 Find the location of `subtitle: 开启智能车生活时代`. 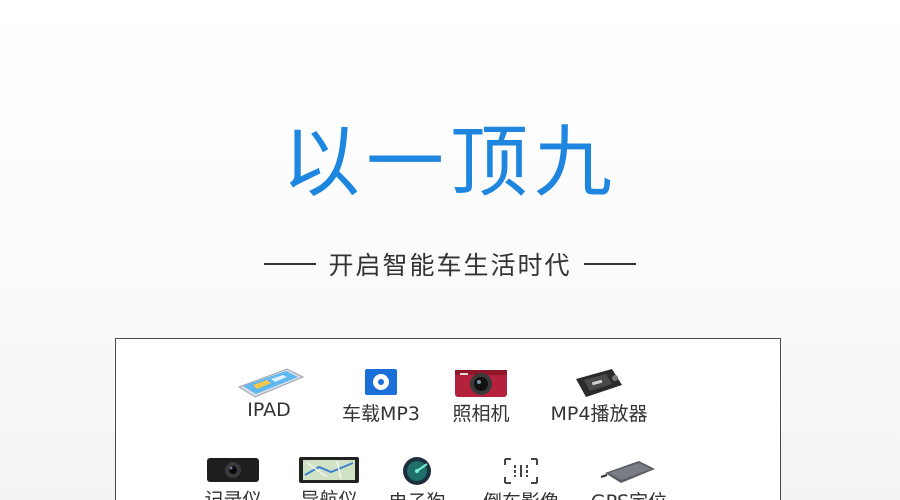

subtitle: 开启智能车生活时代 is located at coordinates (450, 265).